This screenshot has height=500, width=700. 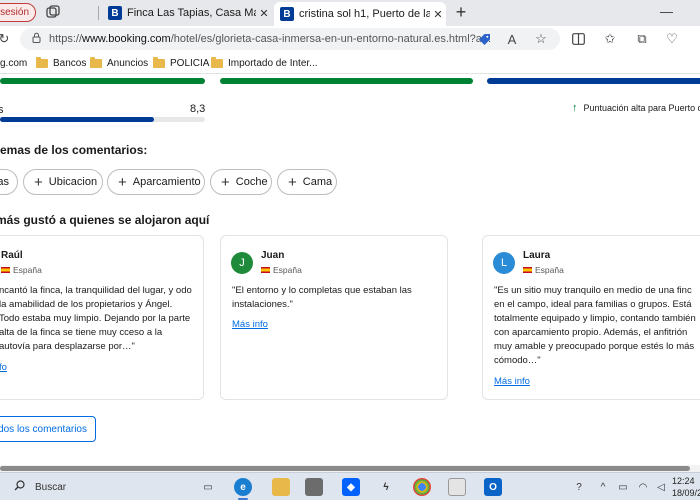 I want to click on topic-chip-ubicacion: + Ubicacion, so click(x=63, y=182).